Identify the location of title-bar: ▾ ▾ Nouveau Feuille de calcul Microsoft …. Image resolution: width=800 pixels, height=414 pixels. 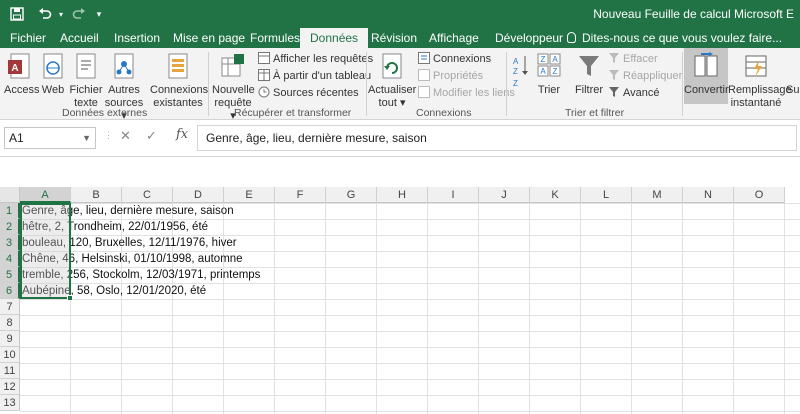
(400, 14).